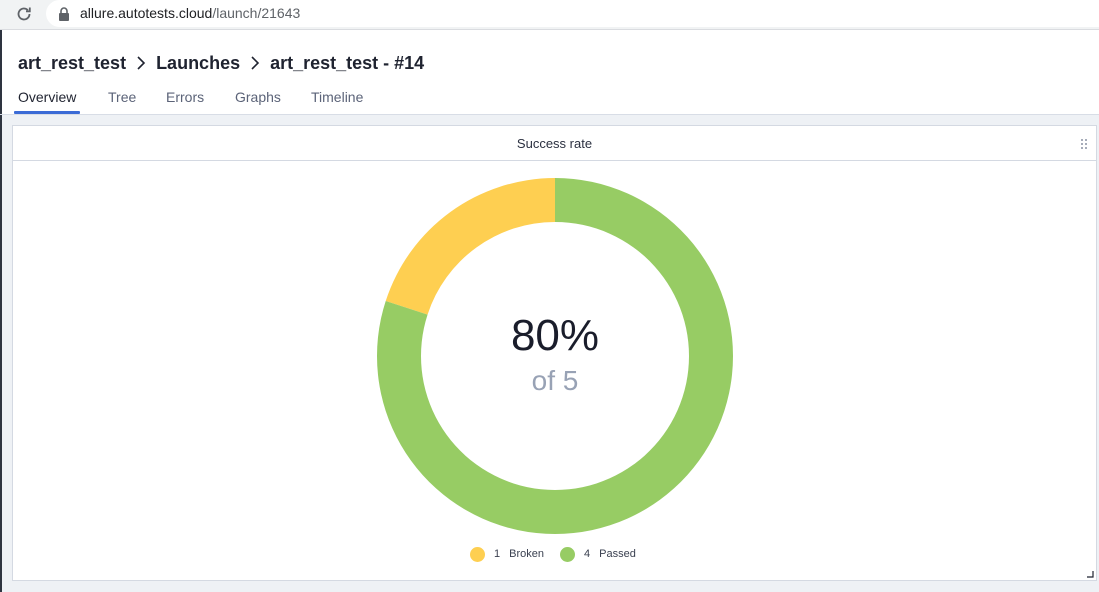  Describe the element at coordinates (146, 13) in the screenshot. I see `url-host: allure.autotests.cloud` at that location.